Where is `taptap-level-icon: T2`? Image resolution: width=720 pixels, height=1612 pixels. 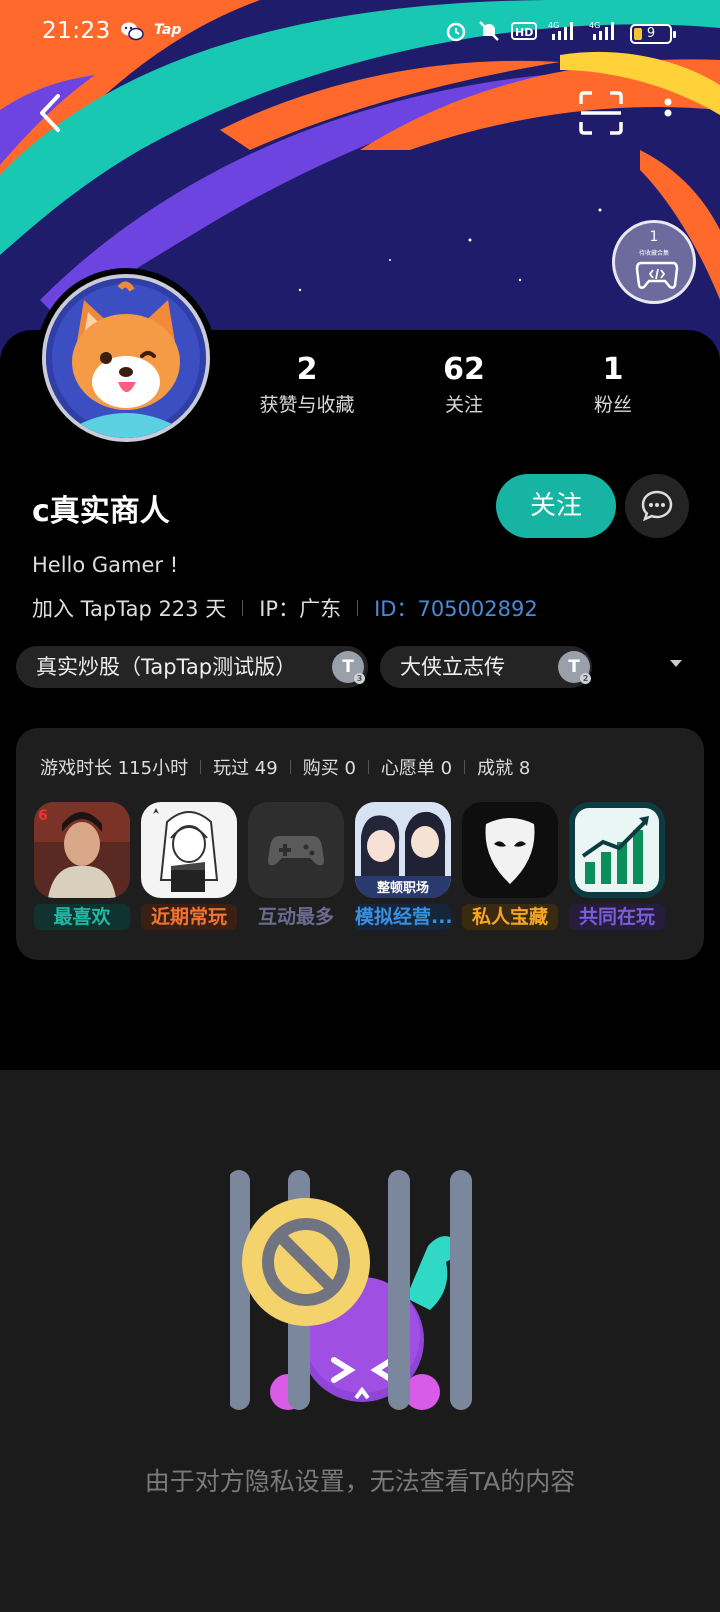 taptap-level-icon: T2 is located at coordinates (574, 667).